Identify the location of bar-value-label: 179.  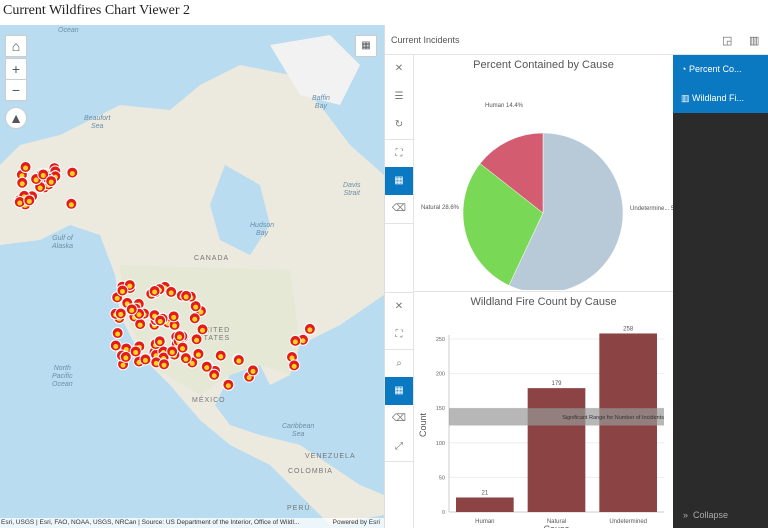
(556, 384).